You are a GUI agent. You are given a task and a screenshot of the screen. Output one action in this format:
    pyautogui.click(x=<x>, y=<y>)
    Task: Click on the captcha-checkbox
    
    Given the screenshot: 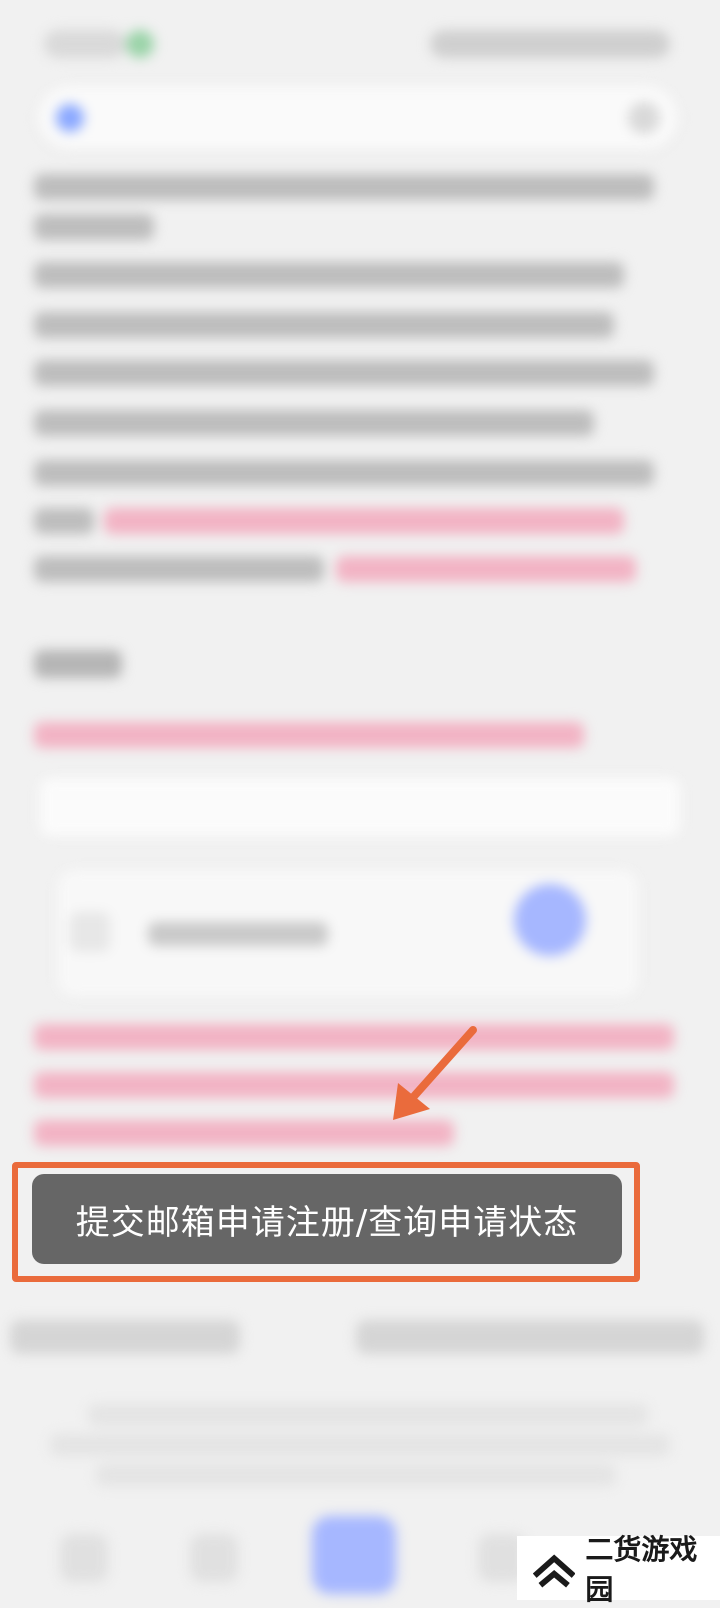 What is the action you would take?
    pyautogui.click(x=90, y=932)
    